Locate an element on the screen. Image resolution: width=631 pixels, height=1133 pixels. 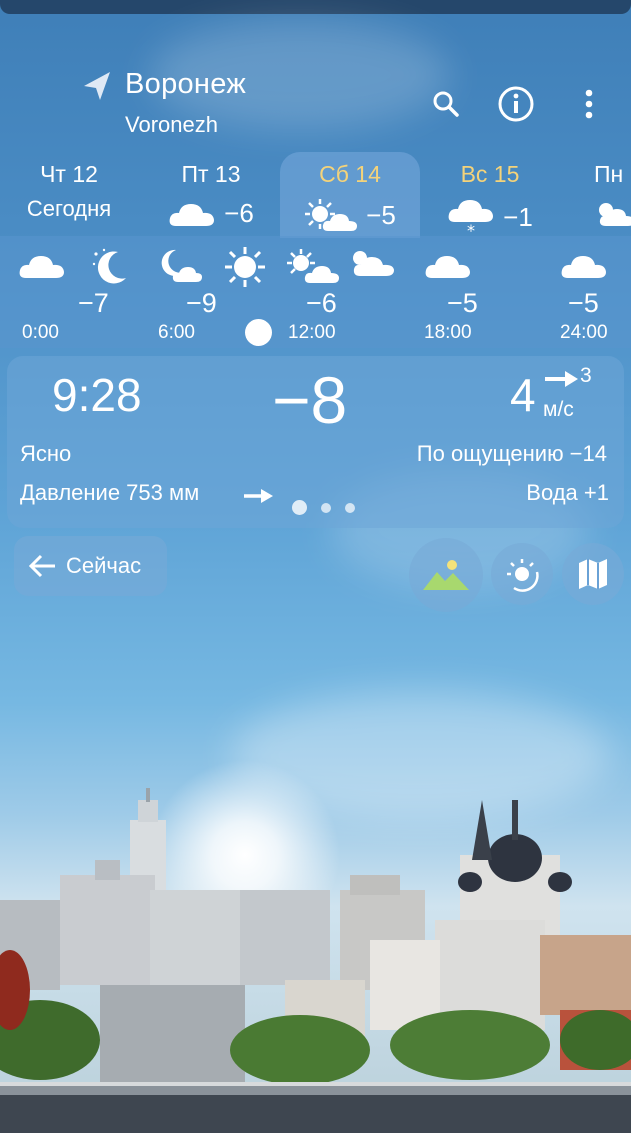
hourly-time: 18:00 is located at coordinates (448, 332).